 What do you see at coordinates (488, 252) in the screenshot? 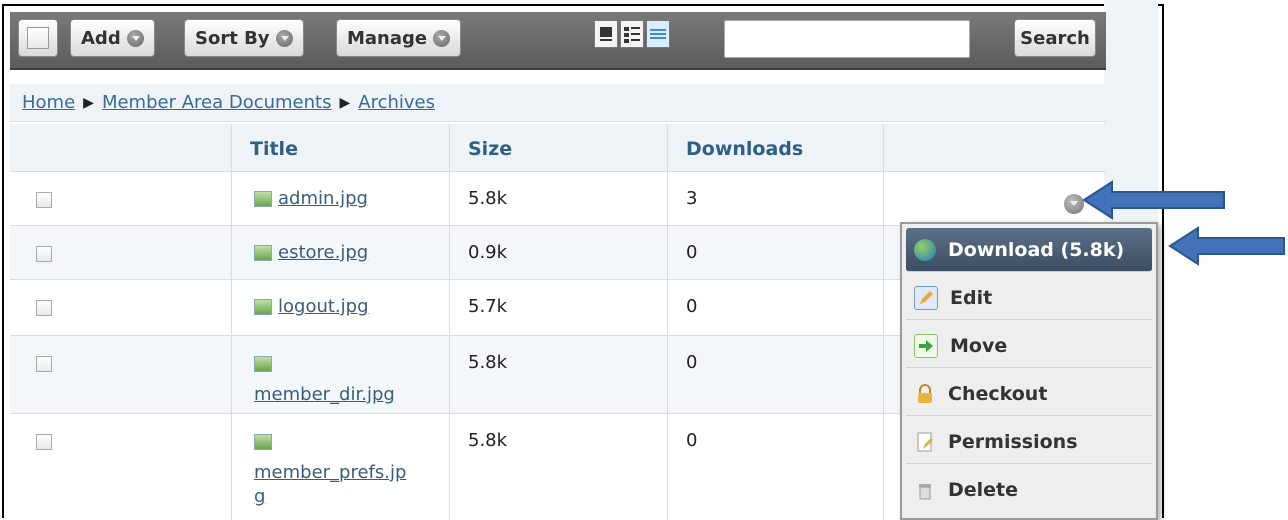
I see `file-size: 0.9k` at bounding box center [488, 252].